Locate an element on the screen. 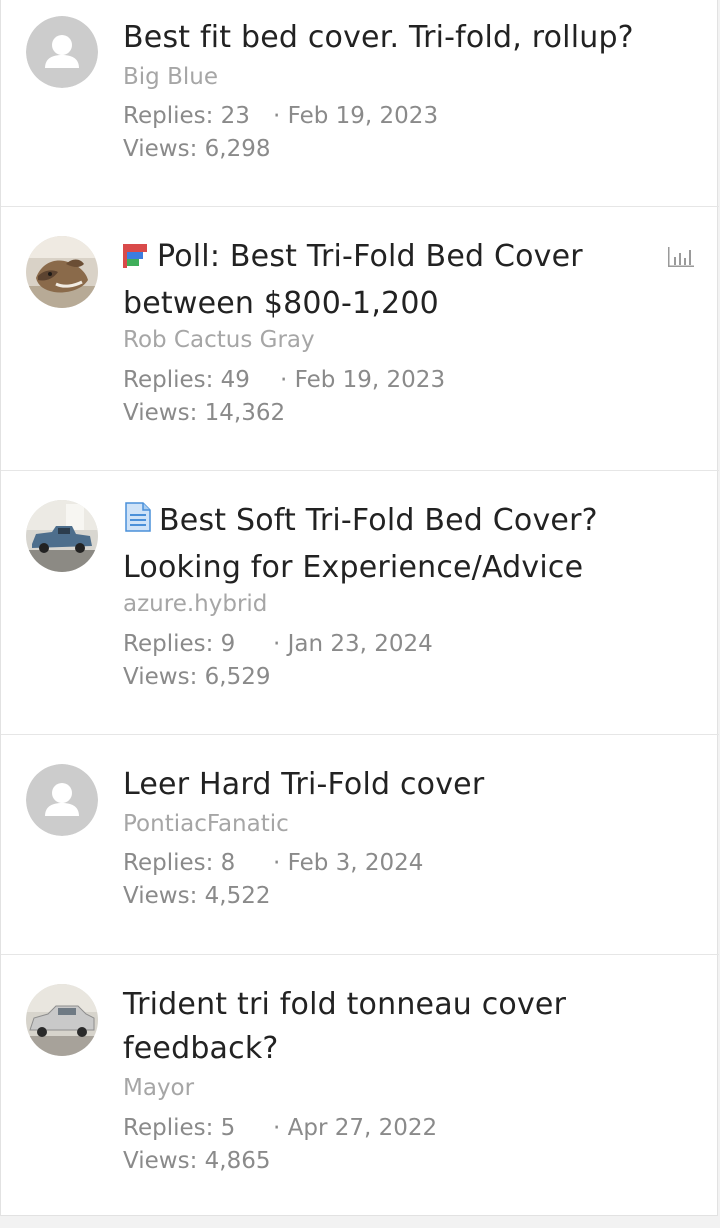 This screenshot has width=720, height=1228. view-count: Views: 4,865 is located at coordinates (197, 1161).